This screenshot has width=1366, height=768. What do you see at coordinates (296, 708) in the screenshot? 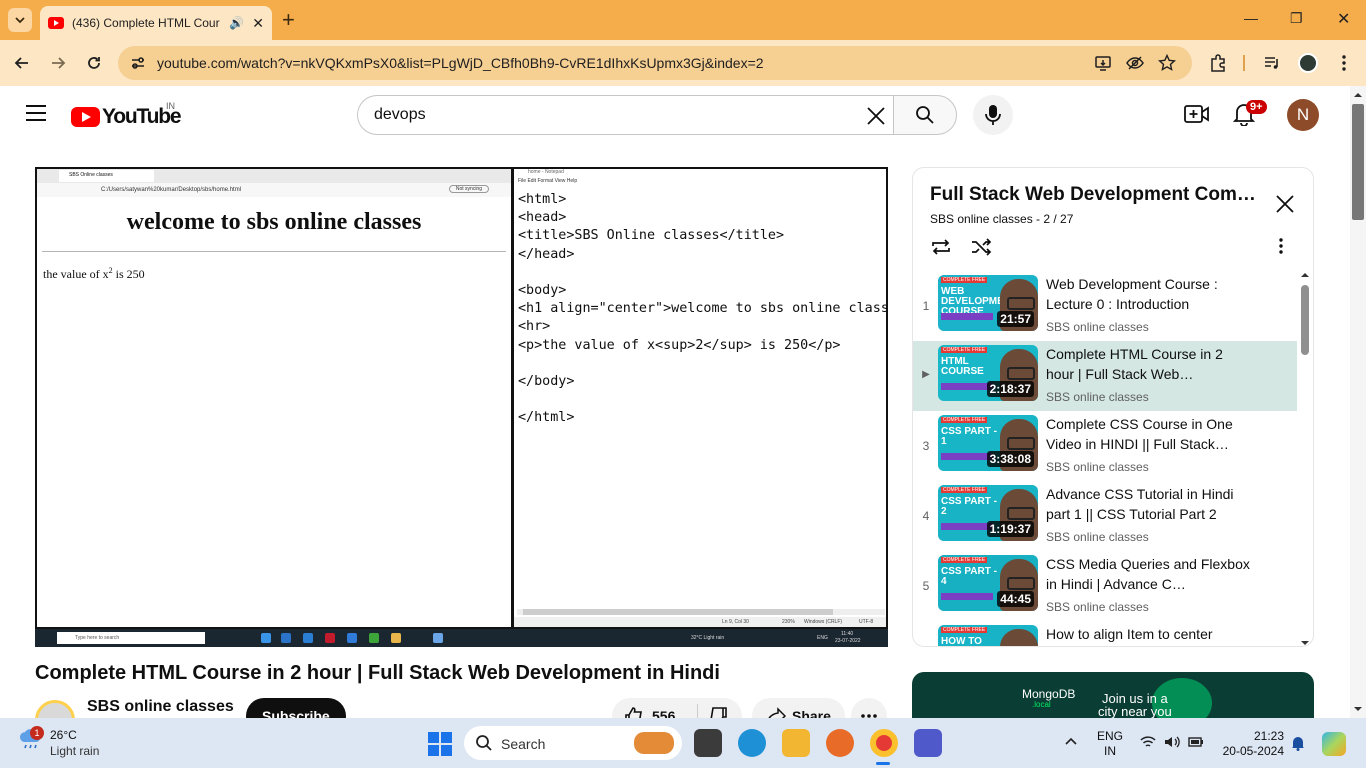
I see `subscribe-button: Subscribe` at bounding box center [296, 708].